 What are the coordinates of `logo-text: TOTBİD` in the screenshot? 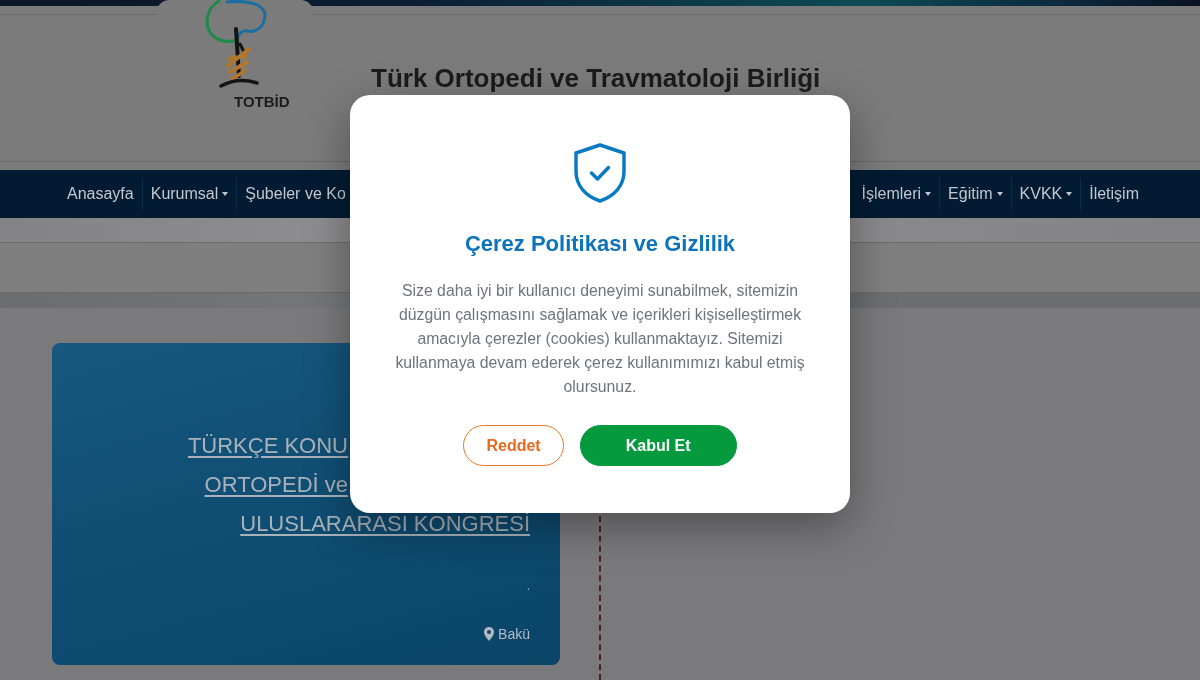 It's located at (262, 102).